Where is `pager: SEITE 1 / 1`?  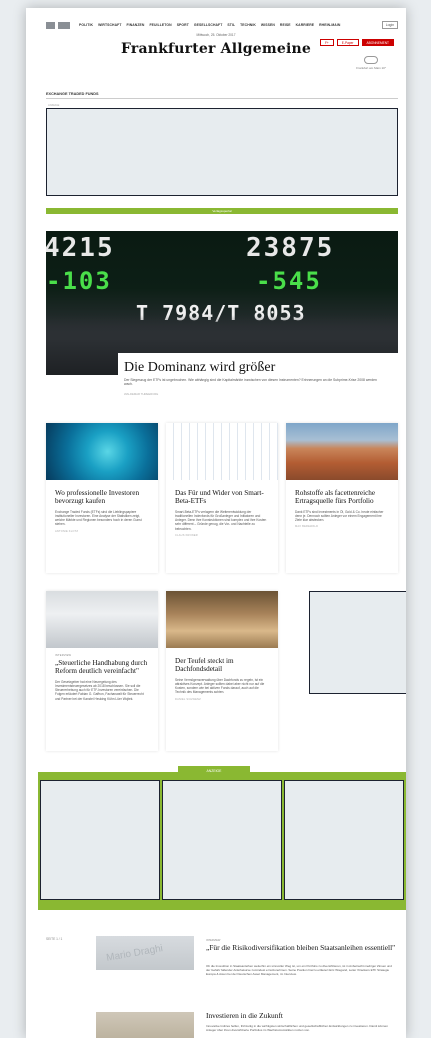
pager: SEITE 1 / 1 is located at coordinates (54, 939).